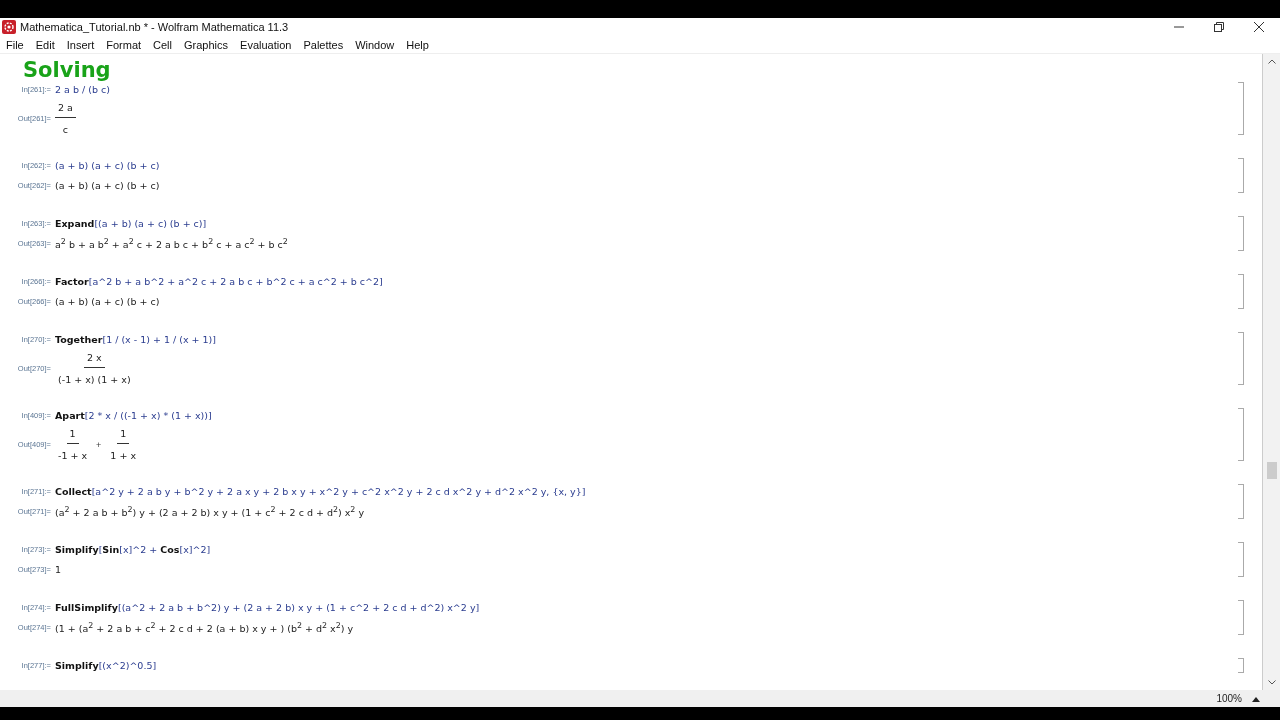 The image size is (1280, 720). I want to click on menu-item: Window, so click(375, 44).